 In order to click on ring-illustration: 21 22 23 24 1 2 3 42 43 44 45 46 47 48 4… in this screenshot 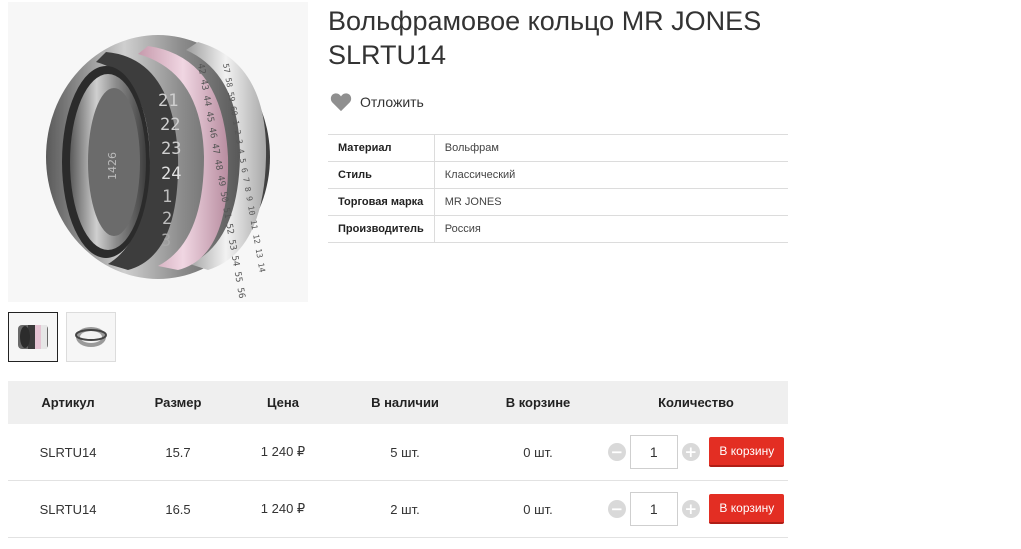, I will do `click(158, 168)`.